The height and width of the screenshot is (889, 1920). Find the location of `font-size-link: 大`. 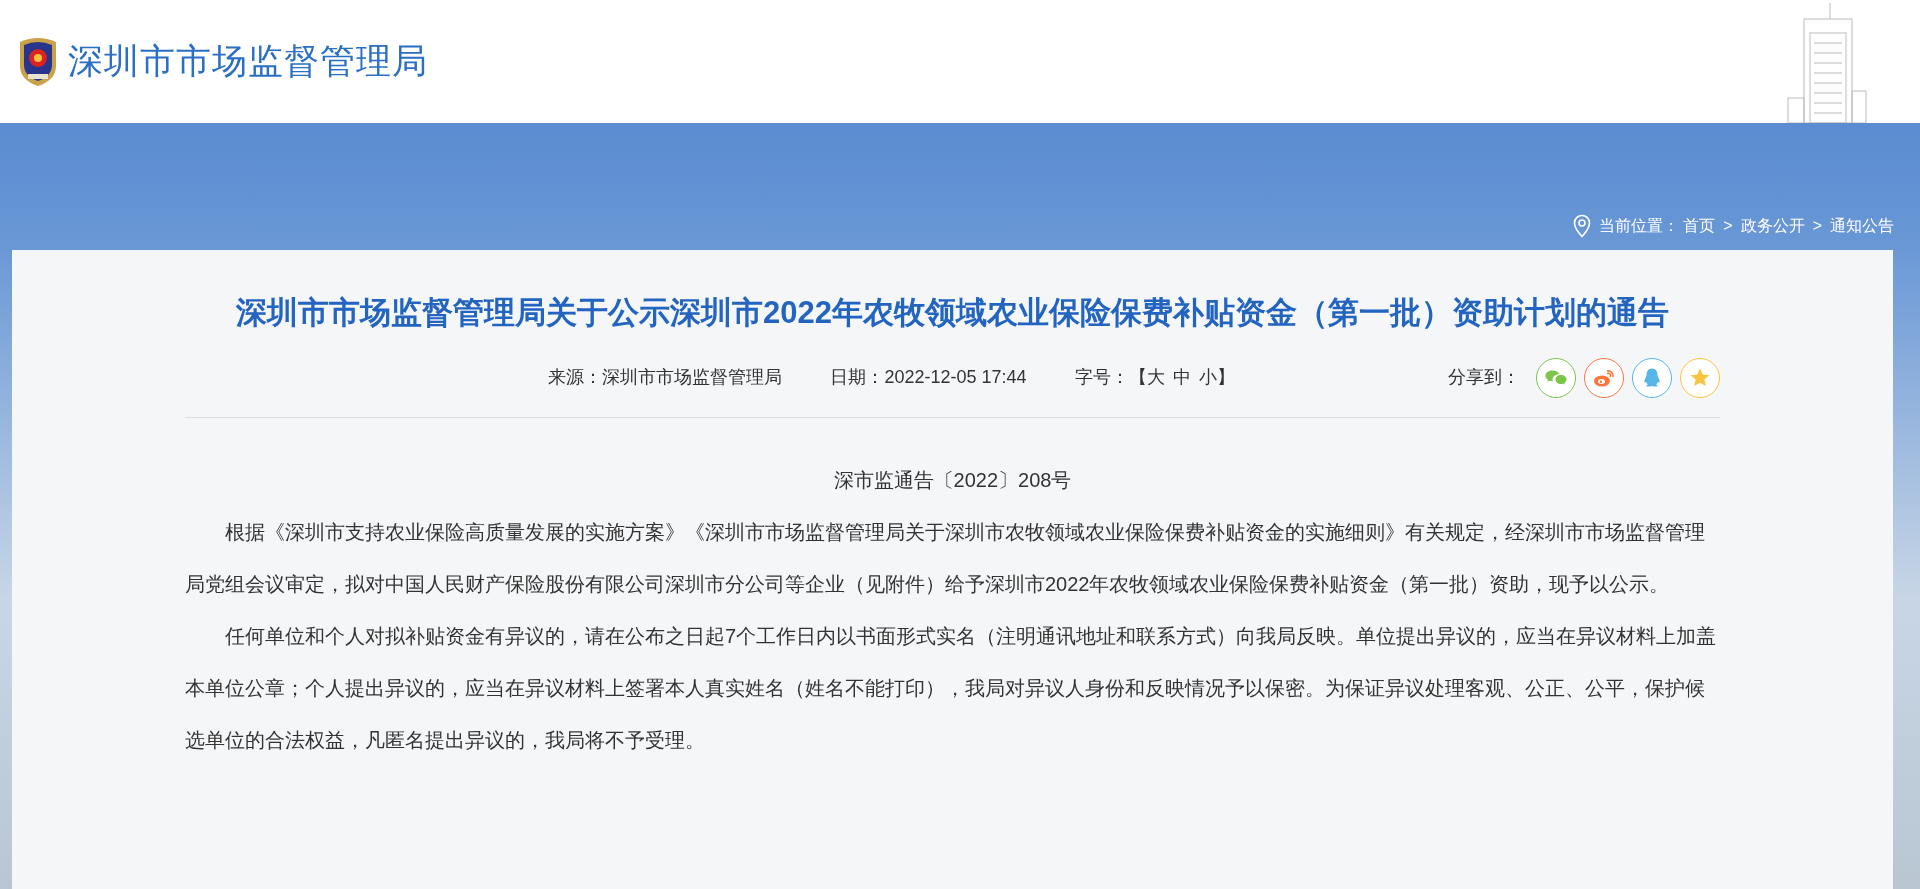

font-size-link: 大 is located at coordinates (1155, 377).